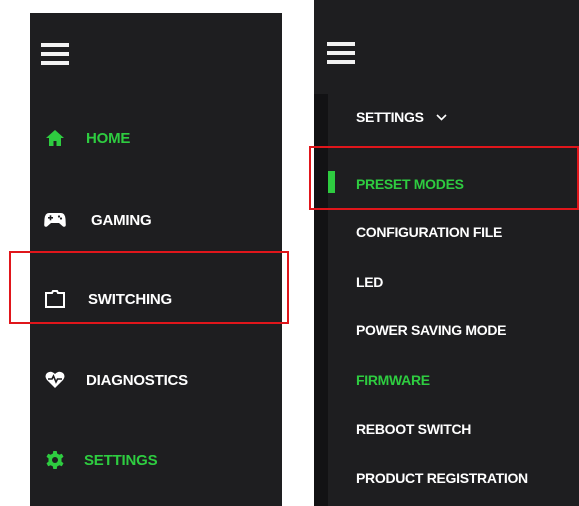 This screenshot has height=506, width=579. Describe the element at coordinates (121, 460) in the screenshot. I see `nav-item-label: SETTINGS` at that location.